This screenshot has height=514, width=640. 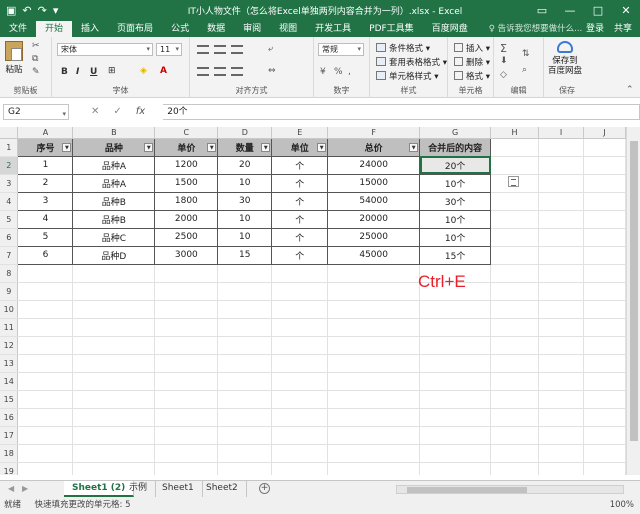 I want to click on cell: 1, so click(x=45, y=165).